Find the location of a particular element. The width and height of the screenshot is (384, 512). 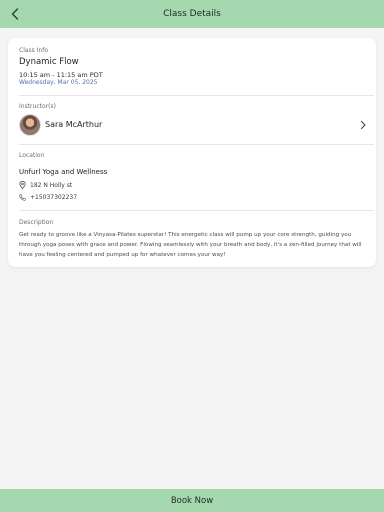

chevron-right-icon is located at coordinates (363, 125).